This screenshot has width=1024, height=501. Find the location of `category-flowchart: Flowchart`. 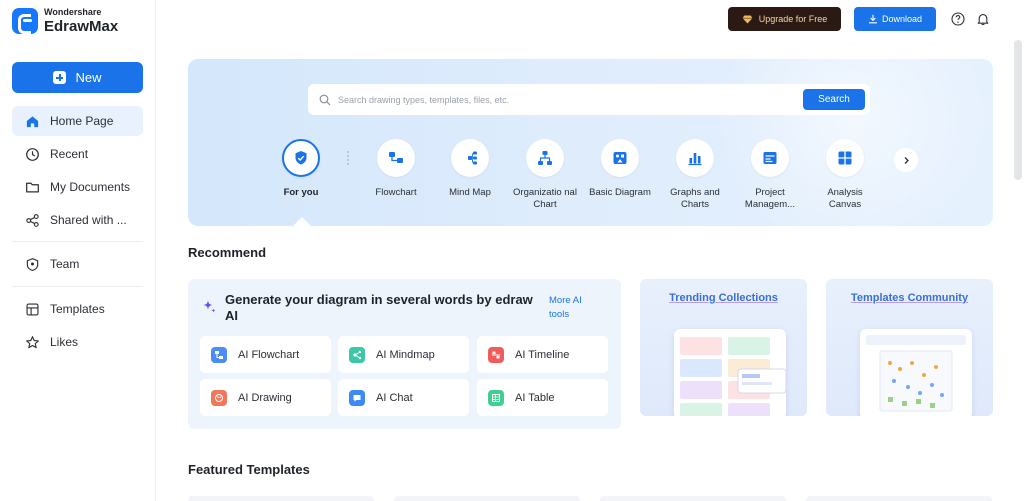

category-flowchart: Flowchart is located at coordinates (396, 169).